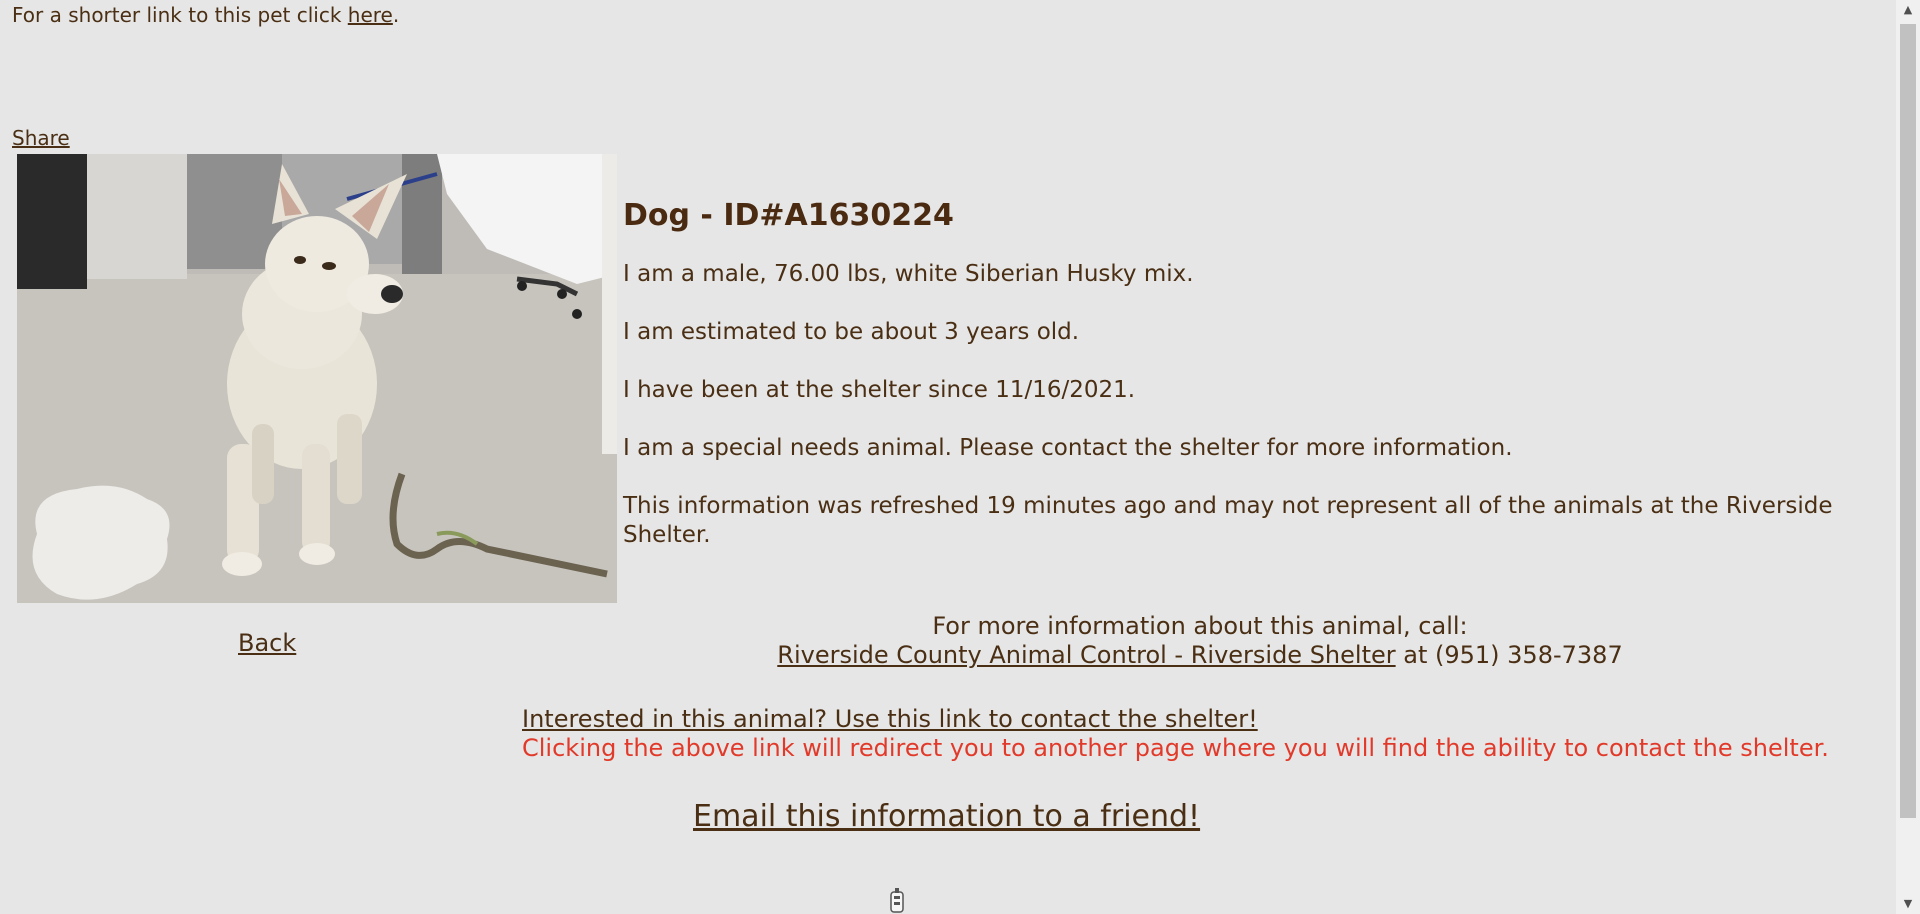 The height and width of the screenshot is (914, 1920). I want to click on email-friend-link: Email this information to a friend!, so click(946, 816).